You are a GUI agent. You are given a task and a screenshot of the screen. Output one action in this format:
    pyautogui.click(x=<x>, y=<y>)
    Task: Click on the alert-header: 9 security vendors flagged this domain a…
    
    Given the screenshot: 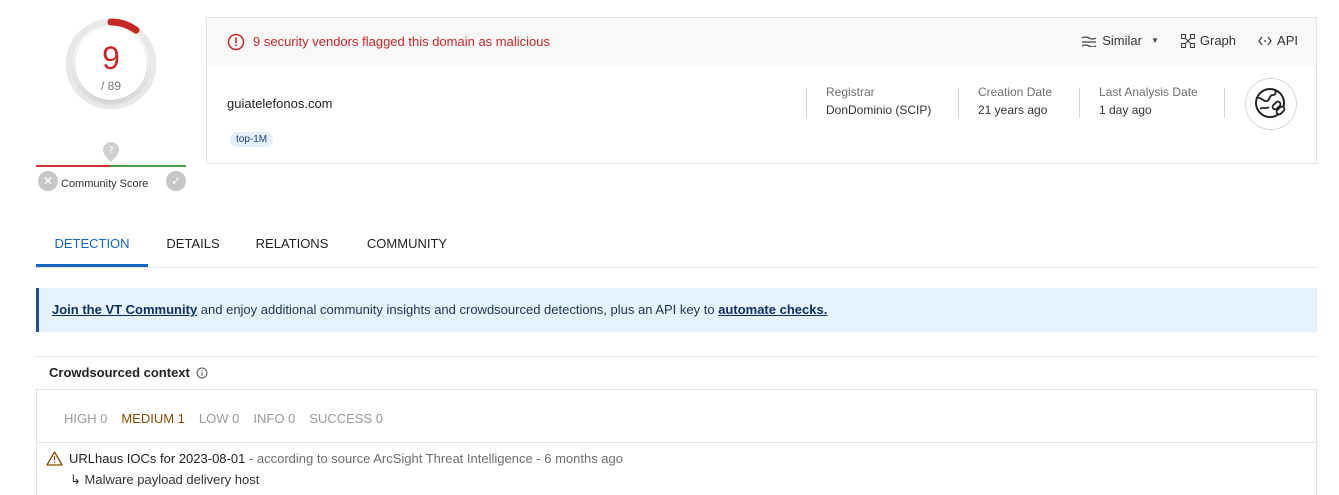 What is the action you would take?
    pyautogui.click(x=761, y=42)
    